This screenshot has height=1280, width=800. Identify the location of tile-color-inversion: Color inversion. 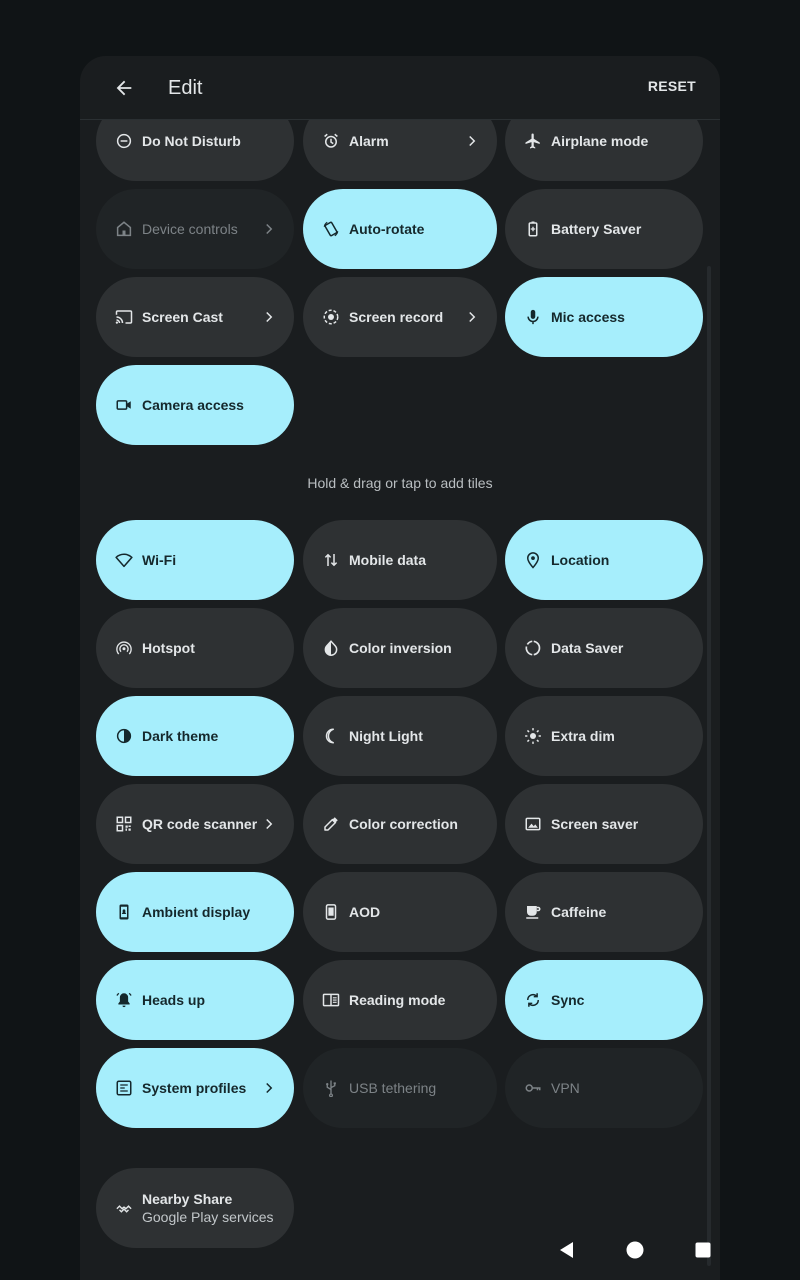
(400, 648).